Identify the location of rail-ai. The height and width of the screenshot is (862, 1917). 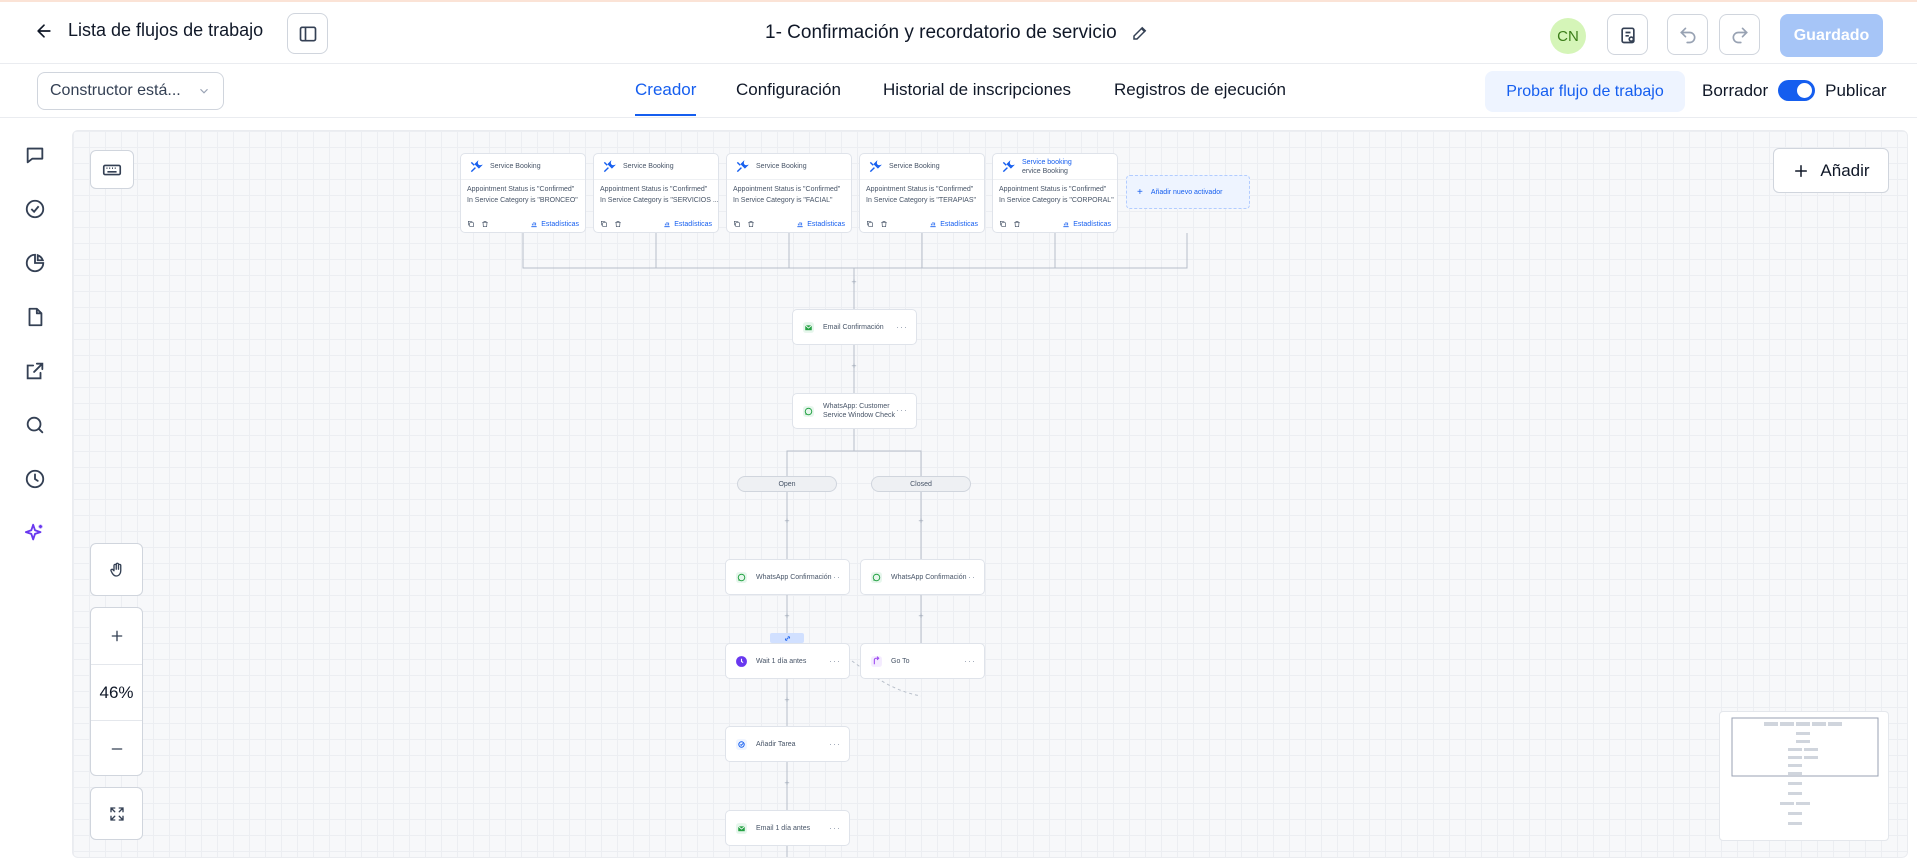
(36, 534).